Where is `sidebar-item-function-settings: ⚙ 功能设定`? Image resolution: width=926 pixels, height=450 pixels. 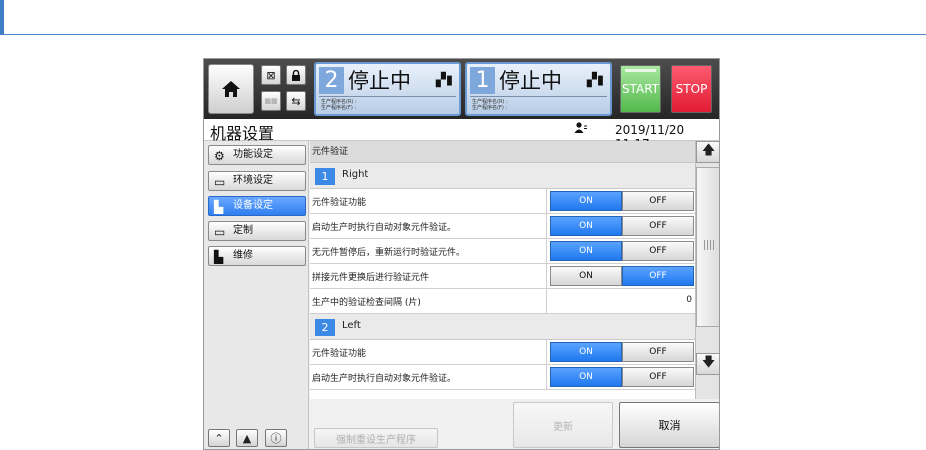
sidebar-item-function-settings: ⚙ 功能设定 is located at coordinates (257, 155).